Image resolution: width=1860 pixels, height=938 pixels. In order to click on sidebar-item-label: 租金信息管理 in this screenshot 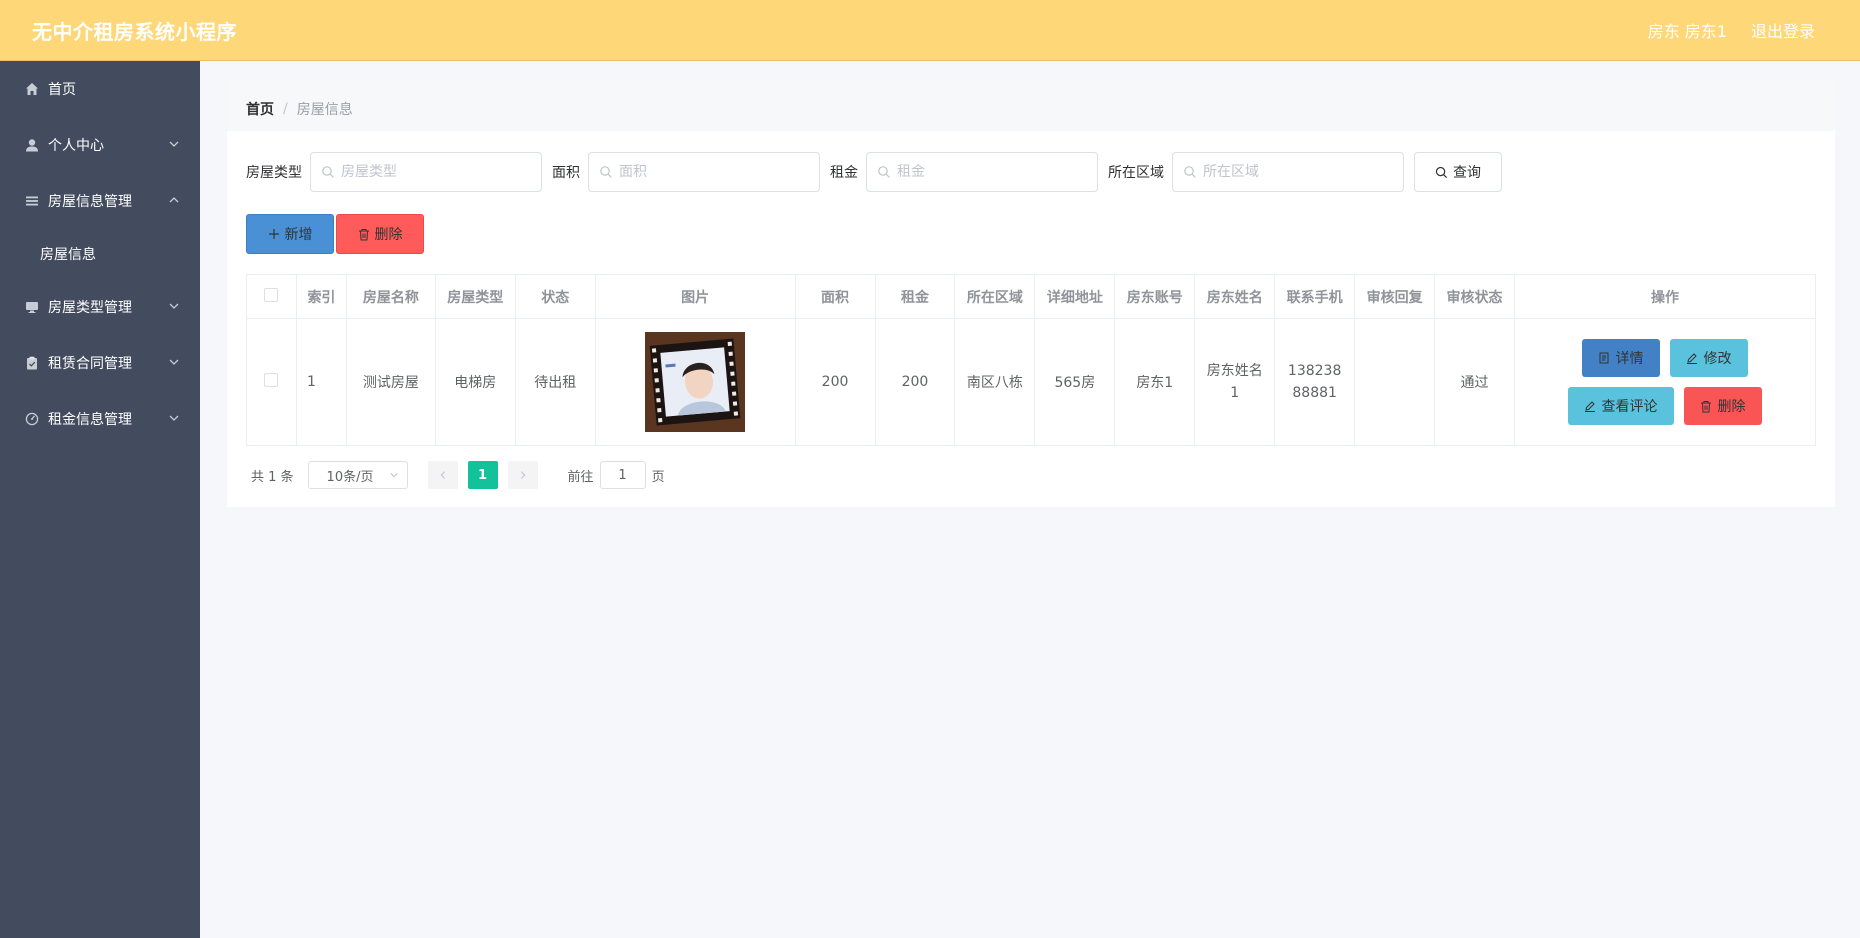, I will do `click(90, 420)`.